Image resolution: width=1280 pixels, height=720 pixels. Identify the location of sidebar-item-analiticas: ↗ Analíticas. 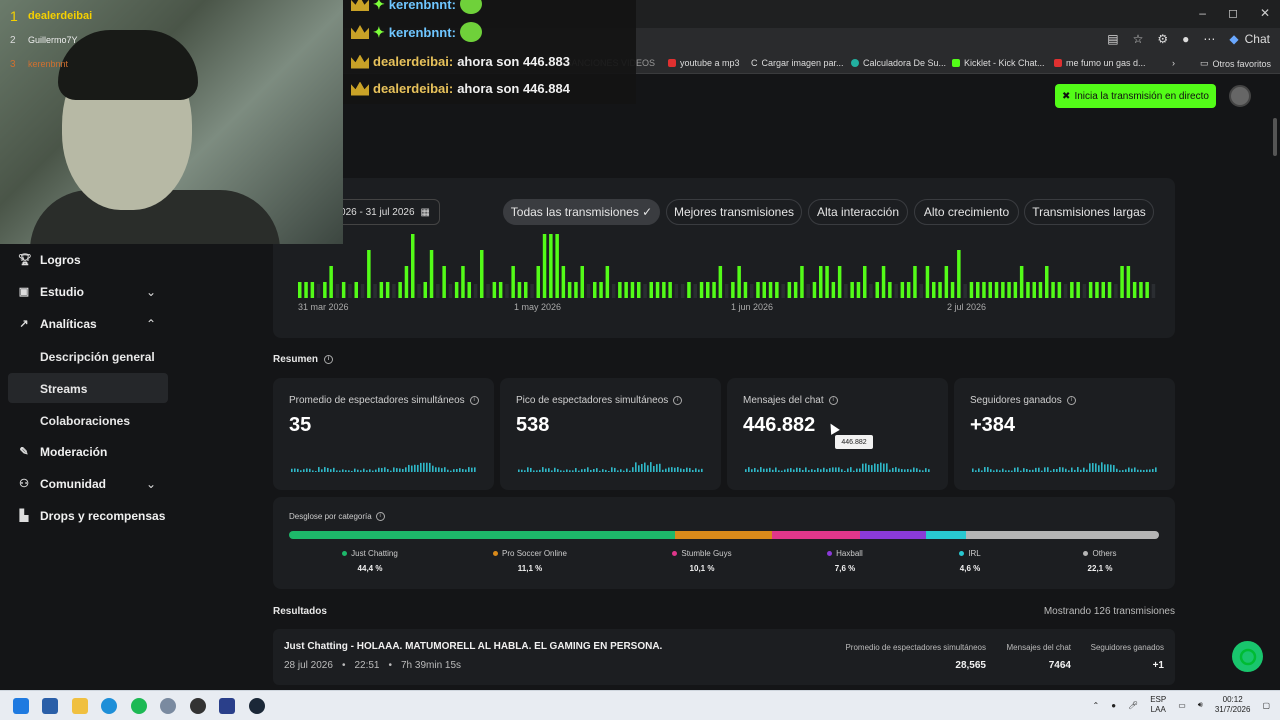
(57, 324).